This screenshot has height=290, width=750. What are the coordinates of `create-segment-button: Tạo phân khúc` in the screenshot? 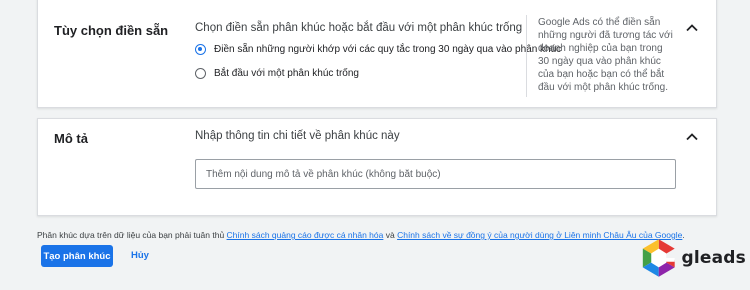 It's located at (77, 256).